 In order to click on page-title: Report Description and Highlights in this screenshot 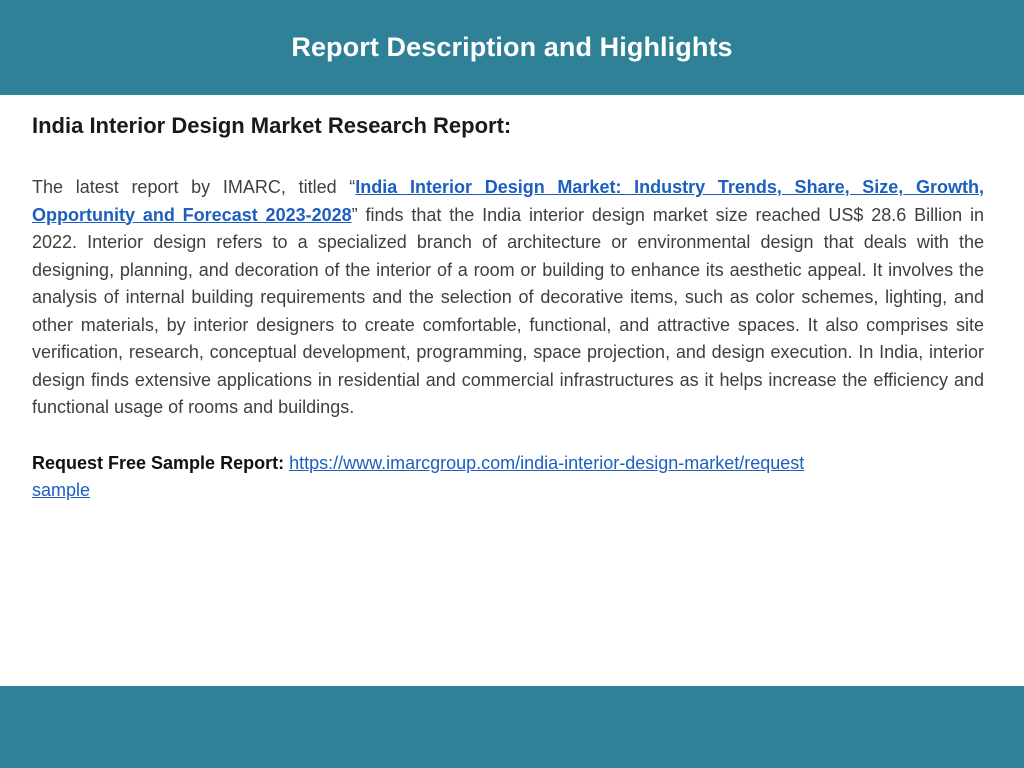, I will do `click(512, 47)`.